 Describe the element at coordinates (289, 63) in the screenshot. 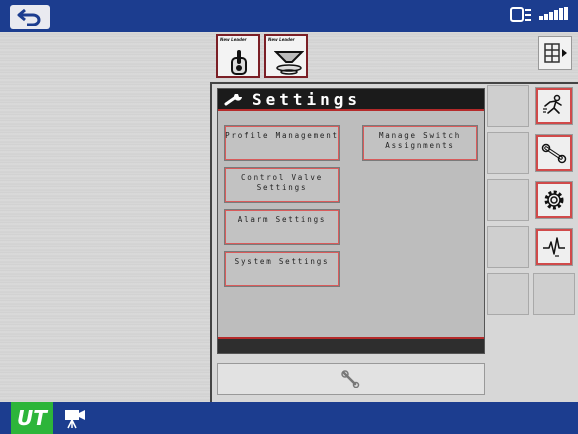

I see `spinner-spreader-icon` at that location.